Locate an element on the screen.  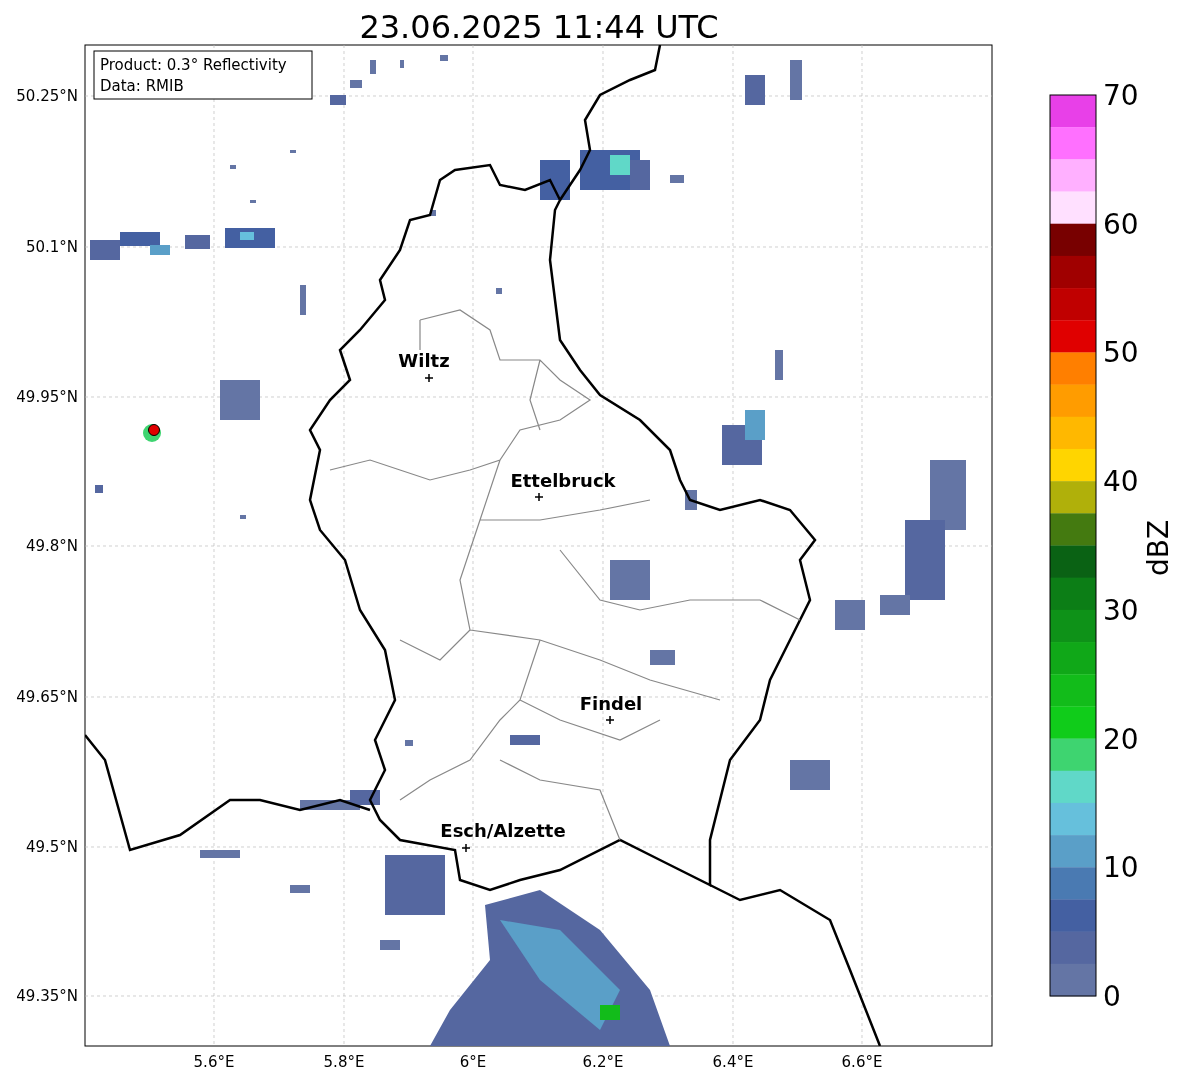
city-label: Findel is located at coordinates (611, 703).